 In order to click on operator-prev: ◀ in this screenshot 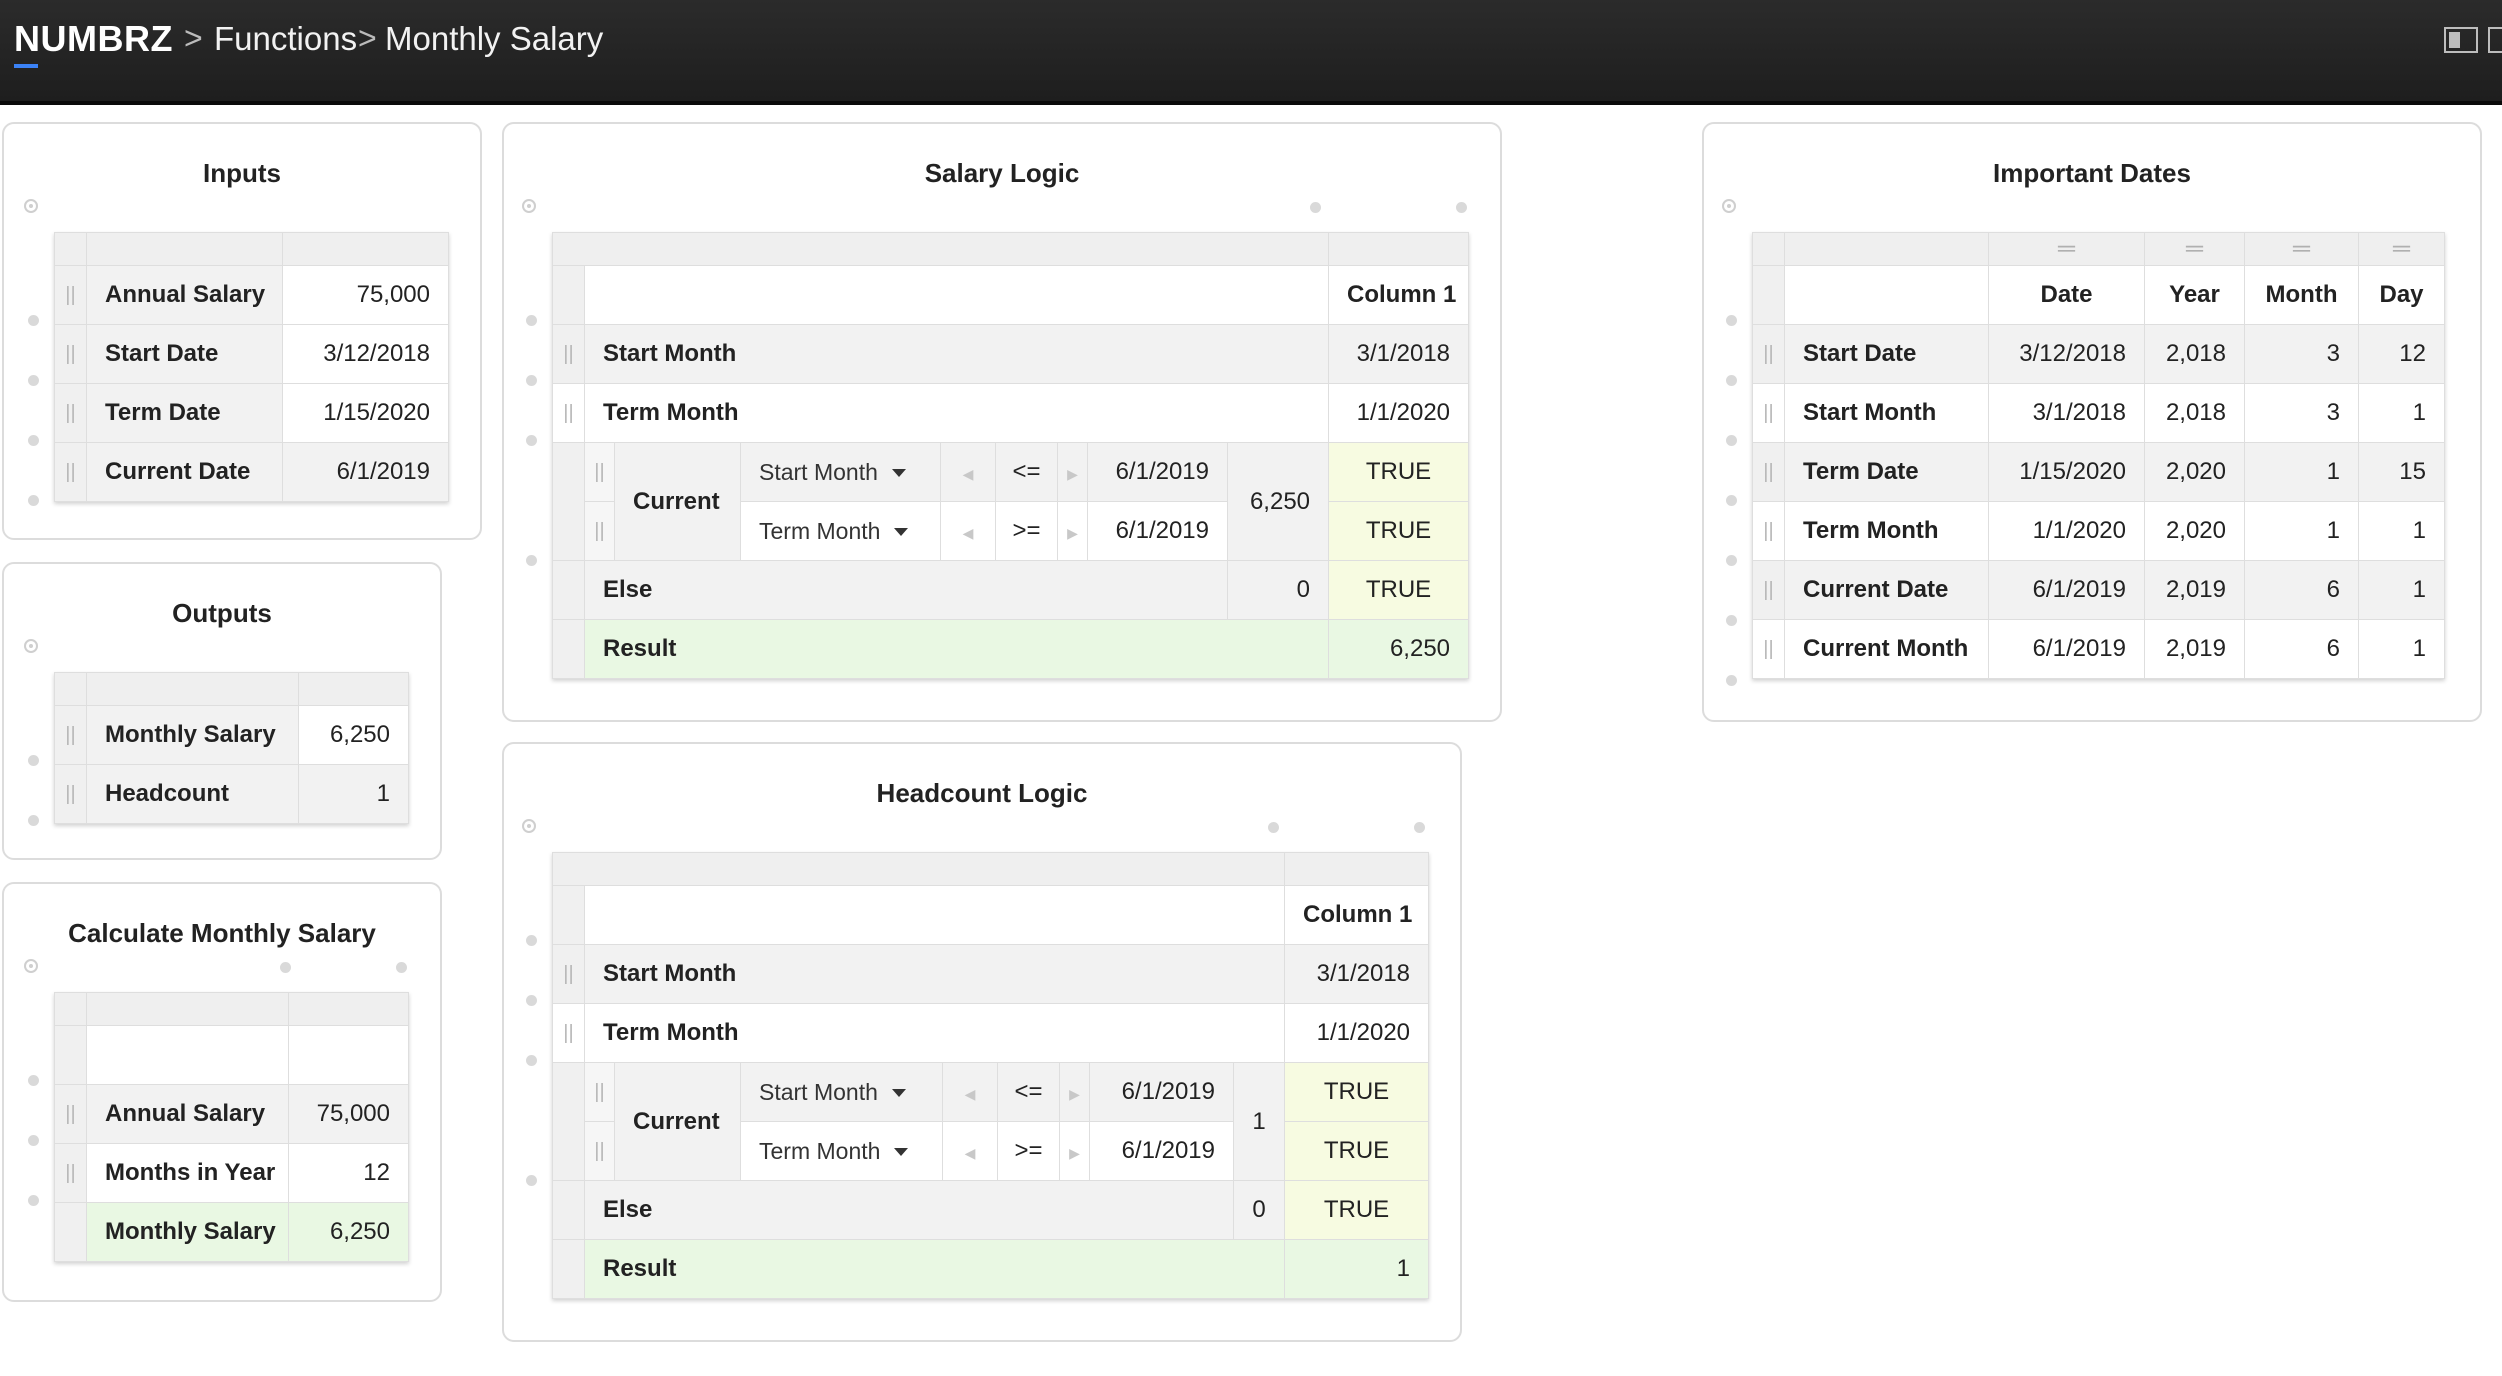, I will do `click(968, 472)`.